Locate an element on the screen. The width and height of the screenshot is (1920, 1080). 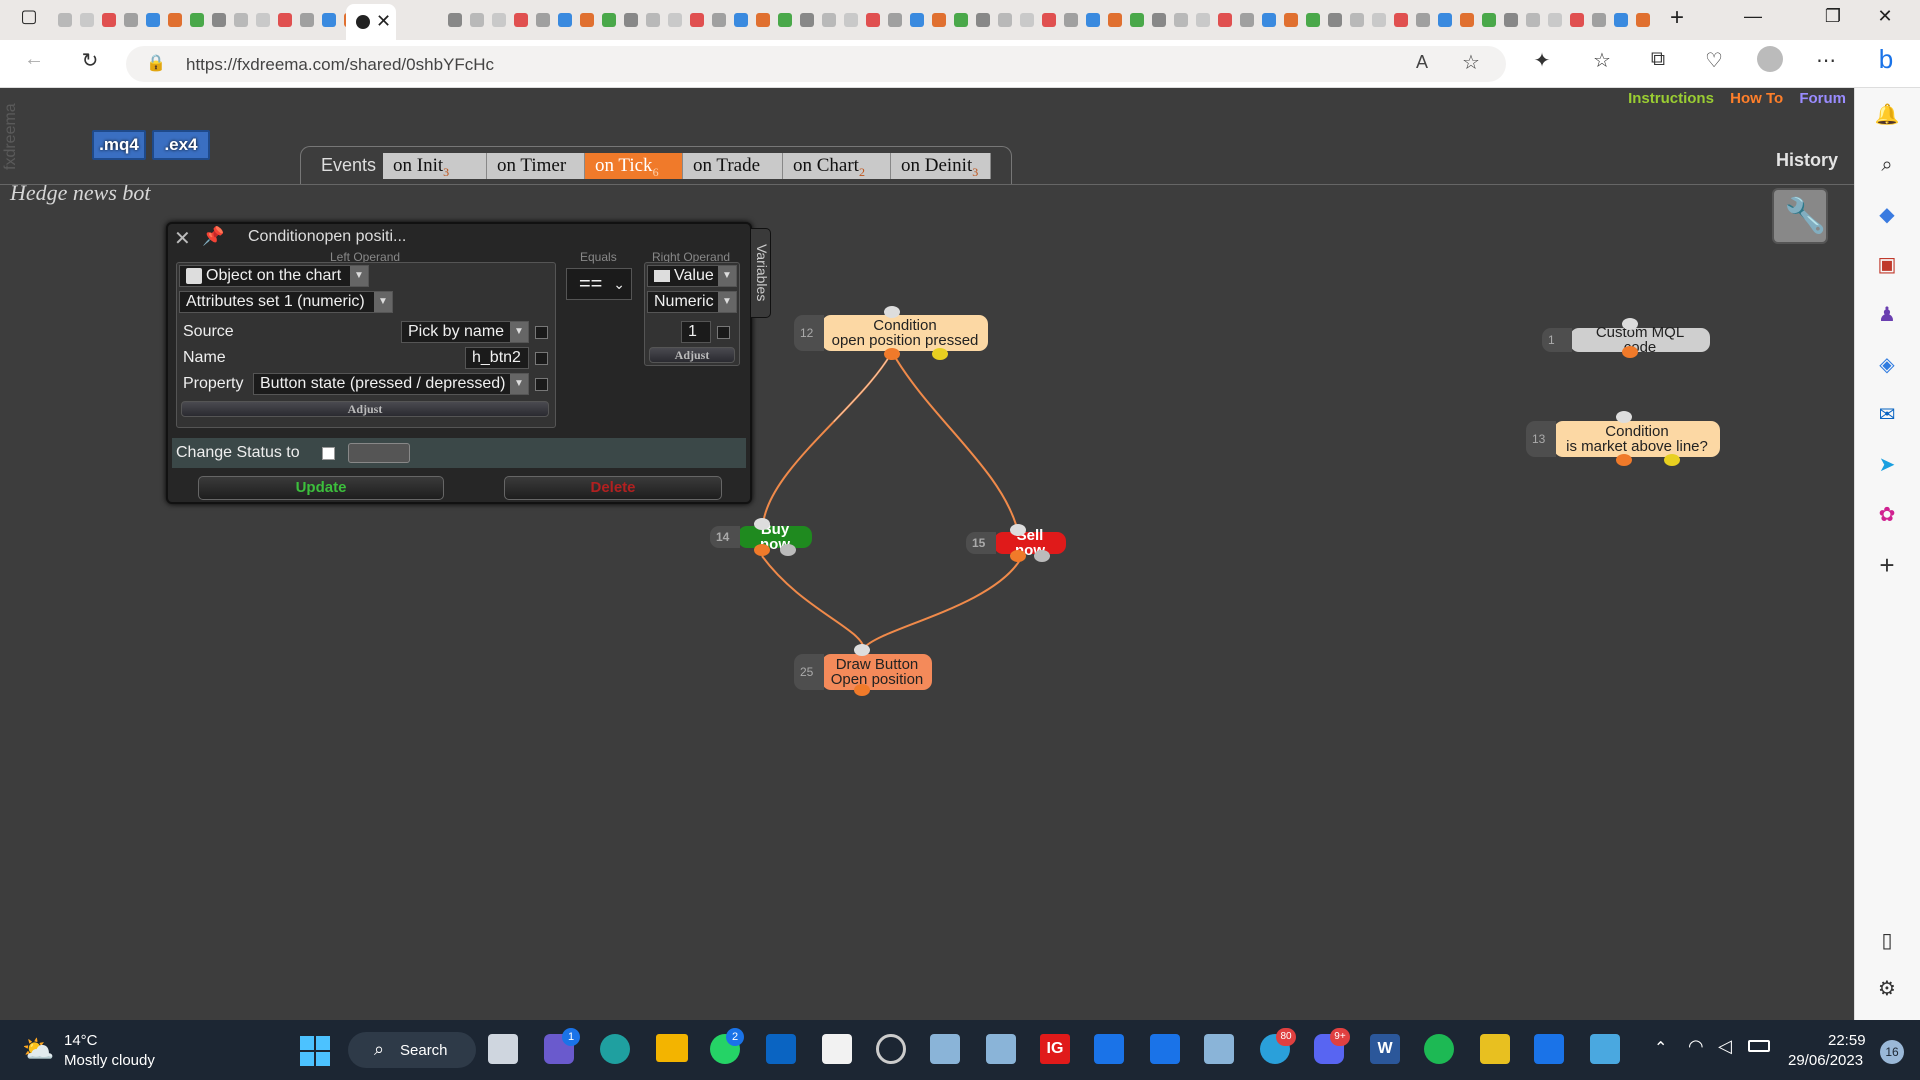
right-adjust-button: Adjust is located at coordinates (692, 355).